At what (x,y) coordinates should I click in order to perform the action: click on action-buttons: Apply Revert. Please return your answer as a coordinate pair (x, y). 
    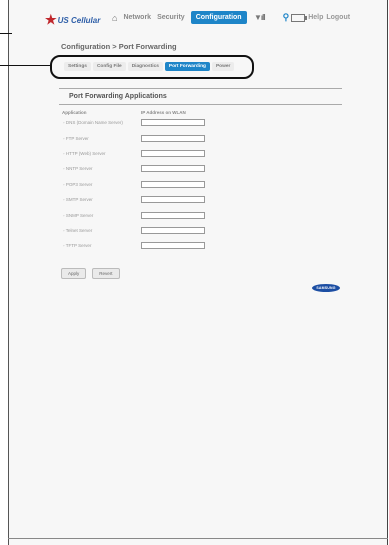
    Looking at the image, I should click on (93, 273).